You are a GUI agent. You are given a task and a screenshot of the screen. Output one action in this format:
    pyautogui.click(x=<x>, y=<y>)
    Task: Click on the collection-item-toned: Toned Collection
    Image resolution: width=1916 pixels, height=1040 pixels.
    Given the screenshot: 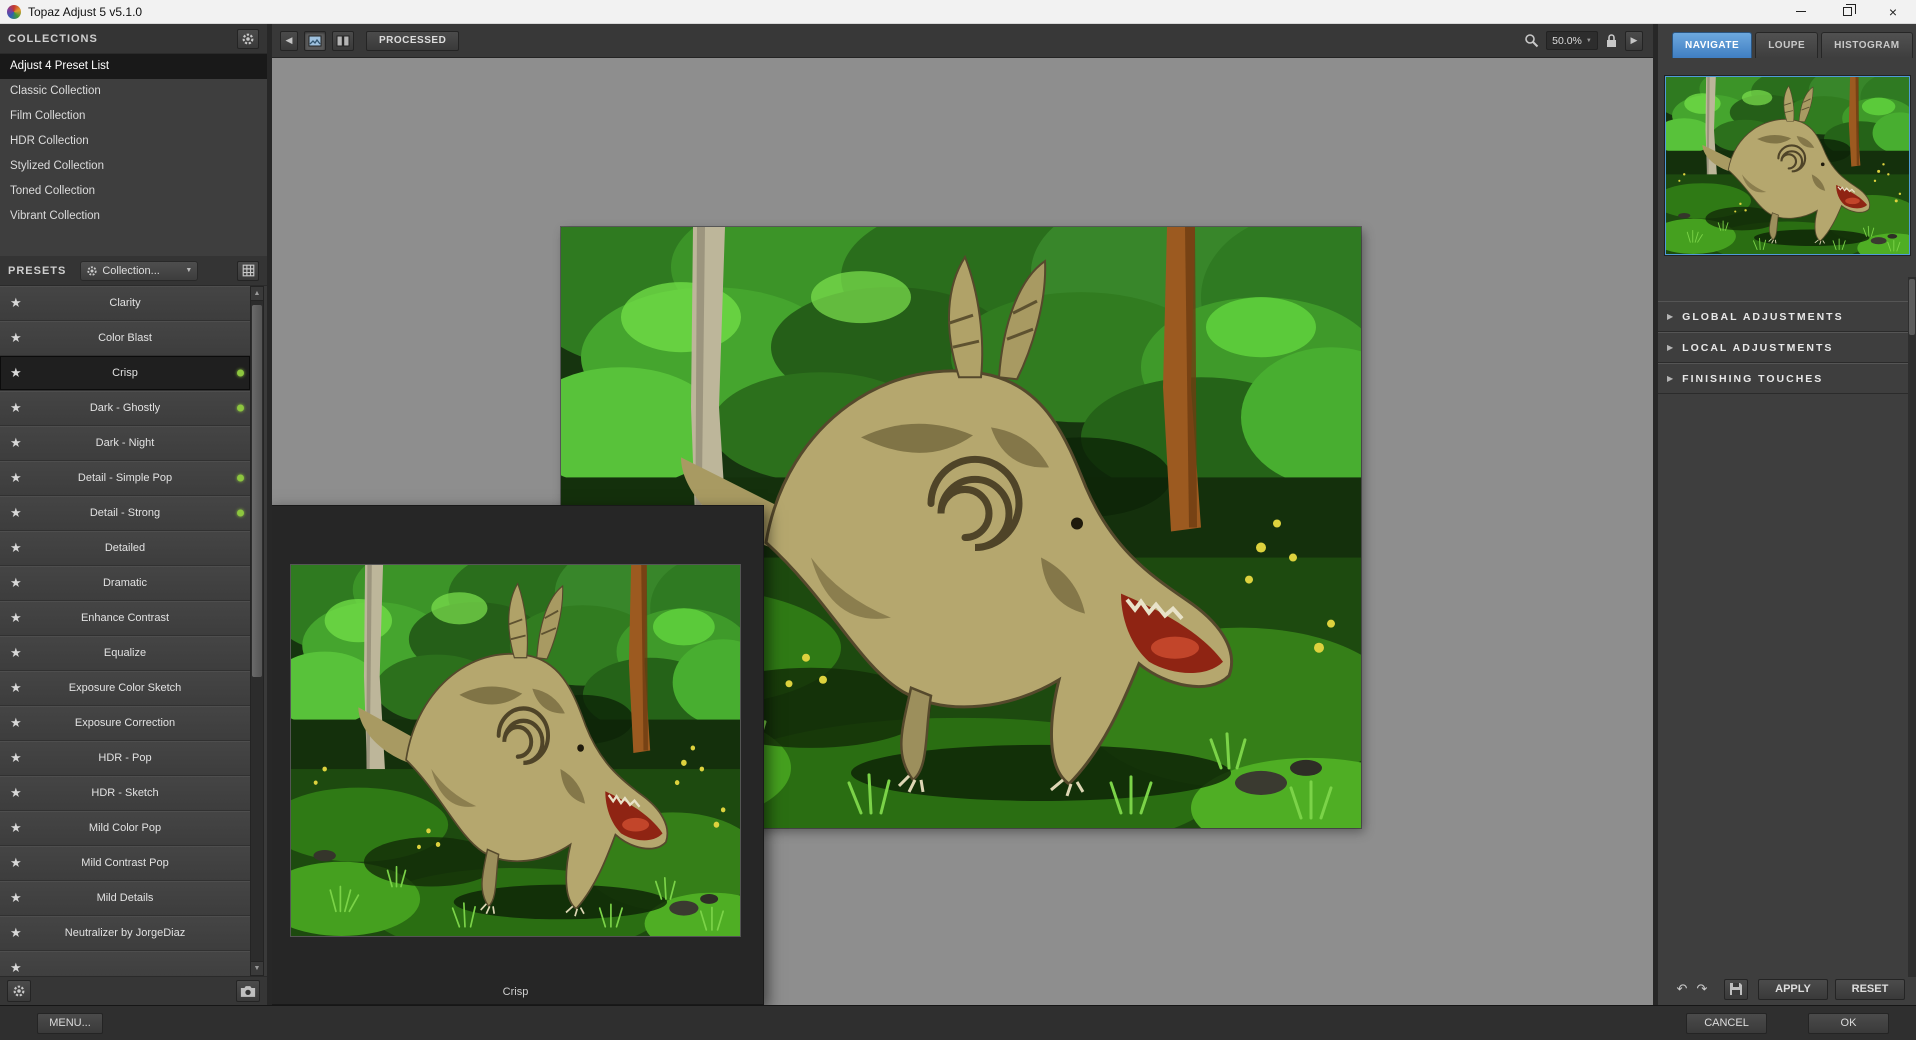 What is the action you would take?
    pyautogui.click(x=133, y=191)
    